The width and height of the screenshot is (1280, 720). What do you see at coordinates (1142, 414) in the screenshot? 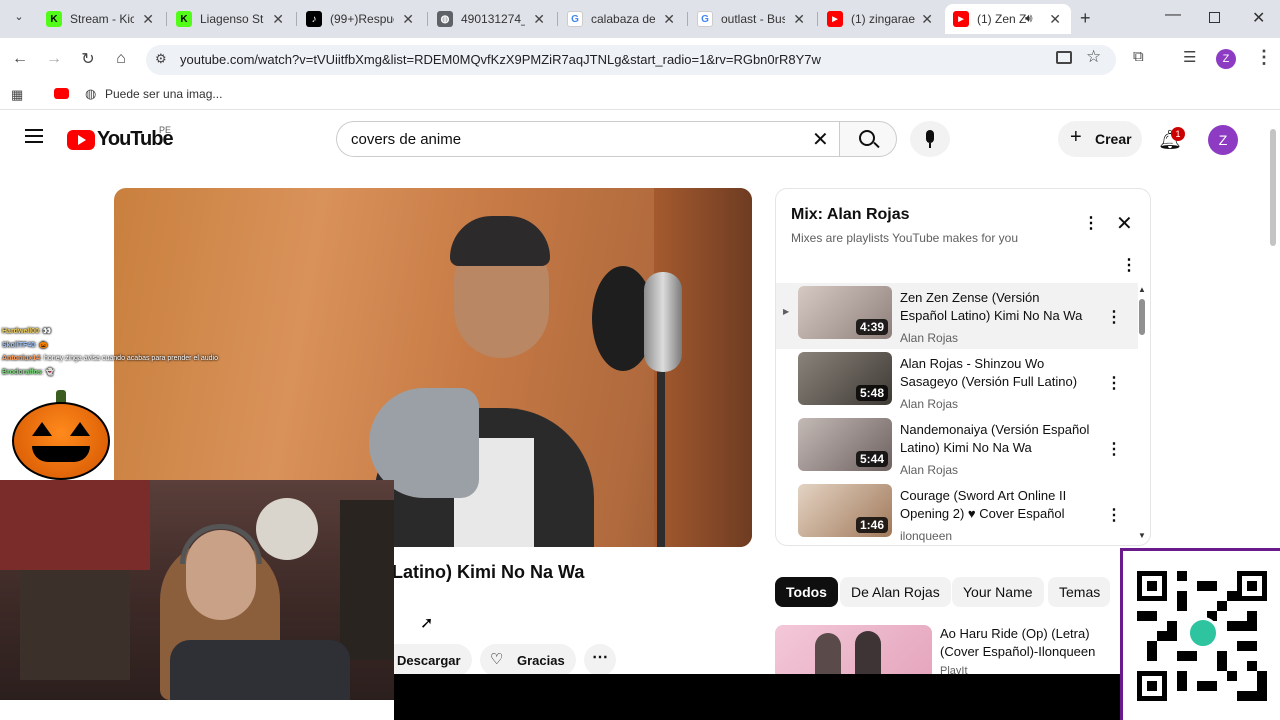
I see `mix-scrollbar: ▲ ▼` at bounding box center [1142, 414].